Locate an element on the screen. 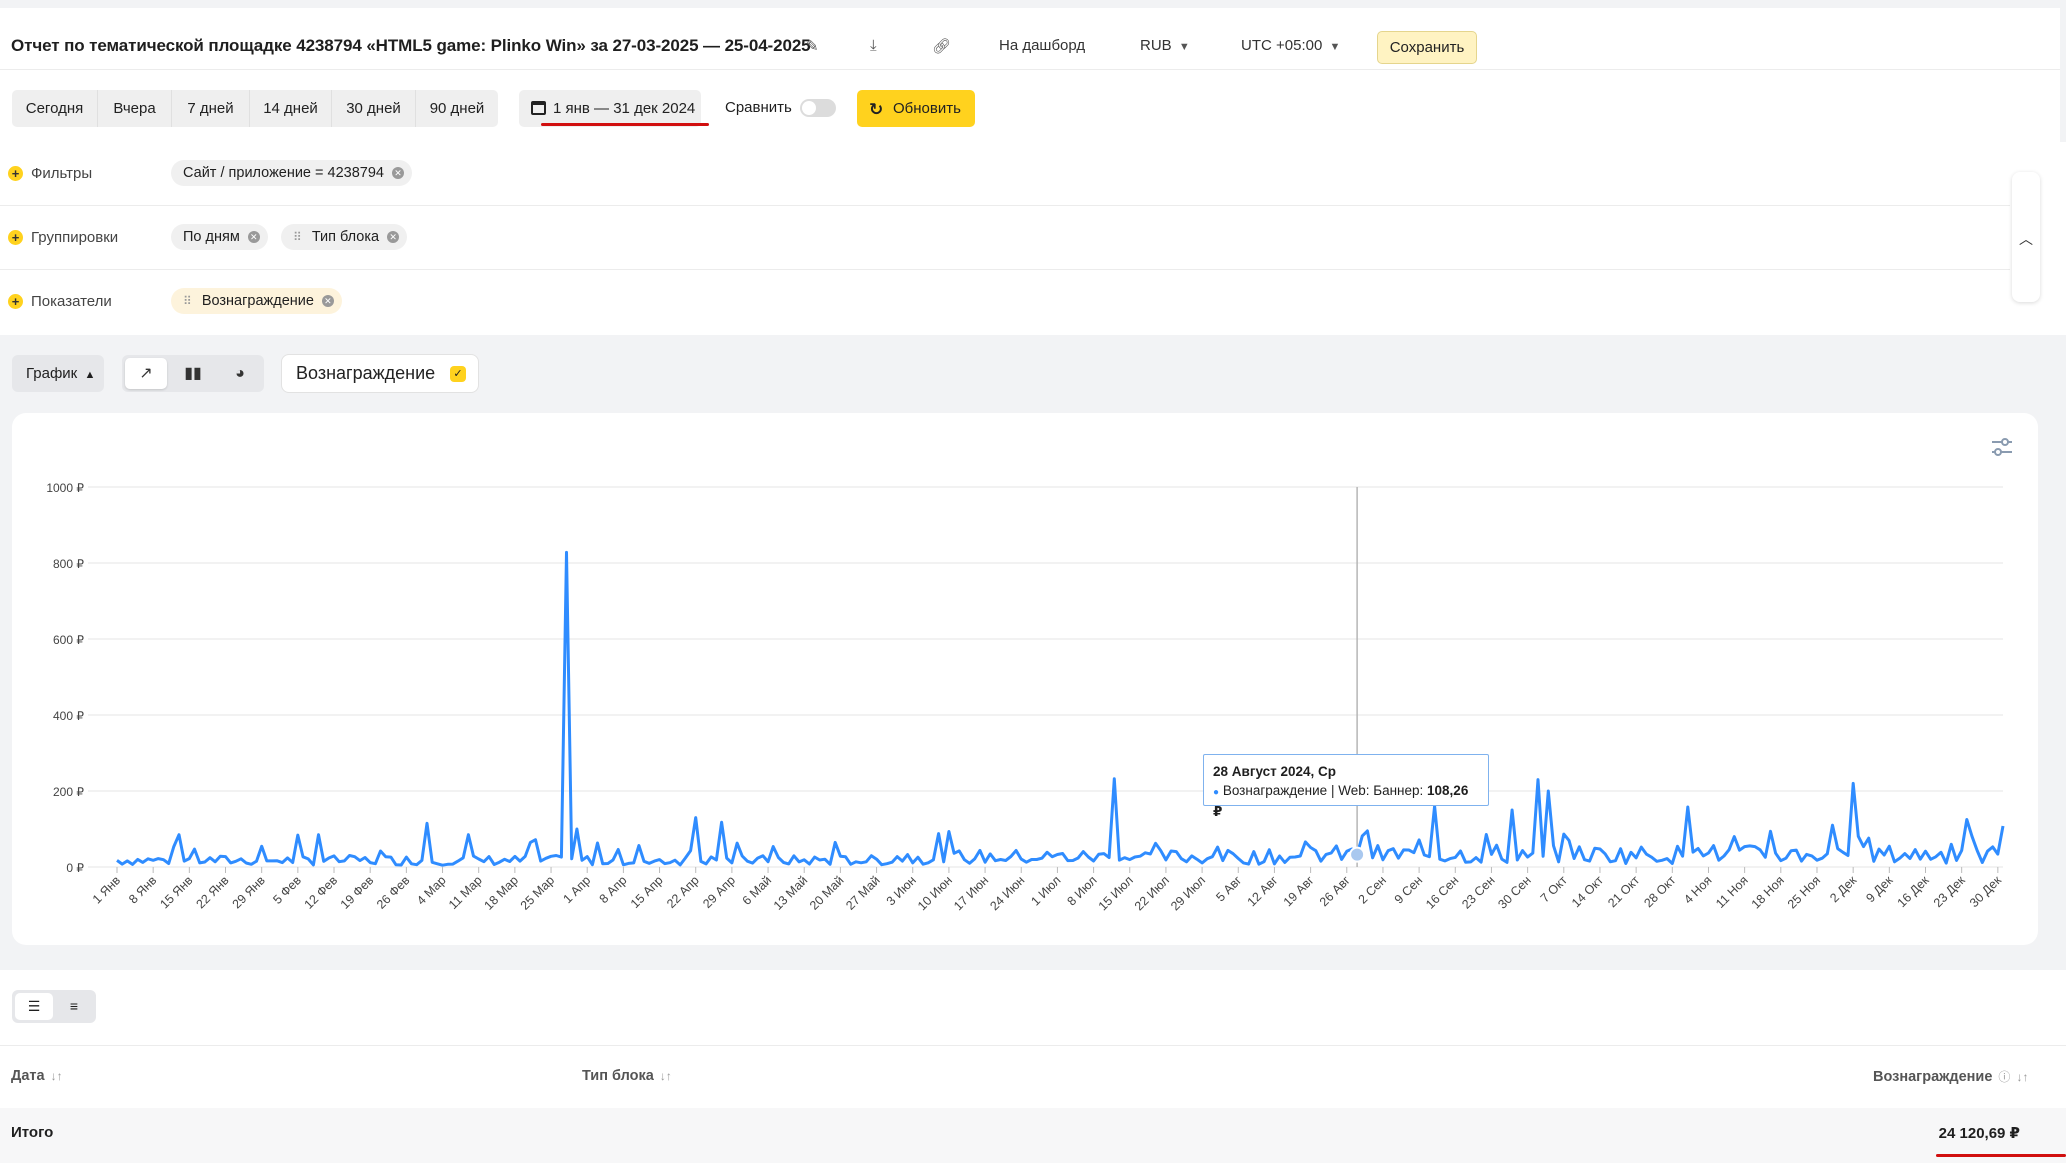 The width and height of the screenshot is (2066, 1163). remove-metric-icon: ✕ is located at coordinates (327, 301).